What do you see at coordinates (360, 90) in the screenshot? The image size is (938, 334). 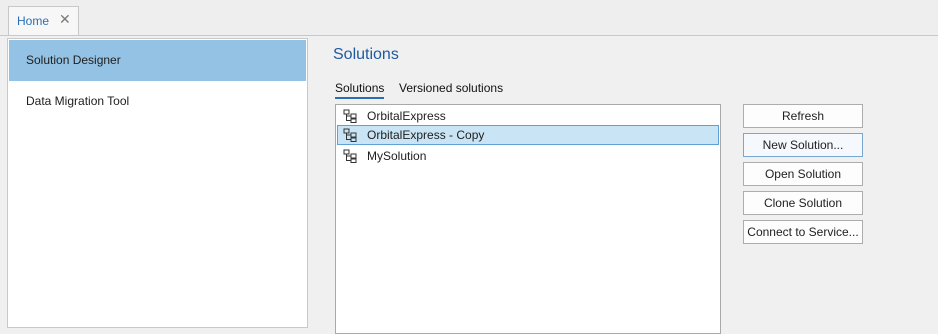 I see `tab-solutions: Solutions` at bounding box center [360, 90].